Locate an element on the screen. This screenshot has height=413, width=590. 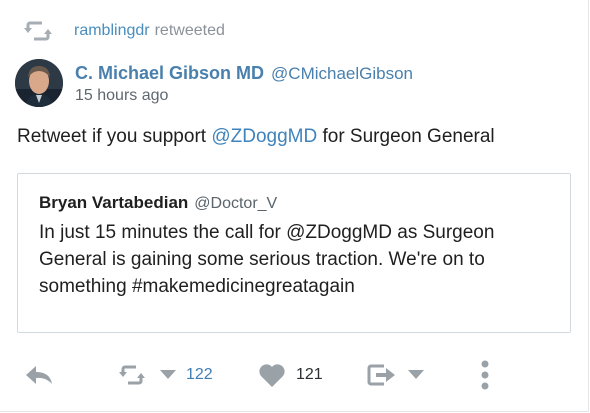
like-count: 121 is located at coordinates (309, 375).